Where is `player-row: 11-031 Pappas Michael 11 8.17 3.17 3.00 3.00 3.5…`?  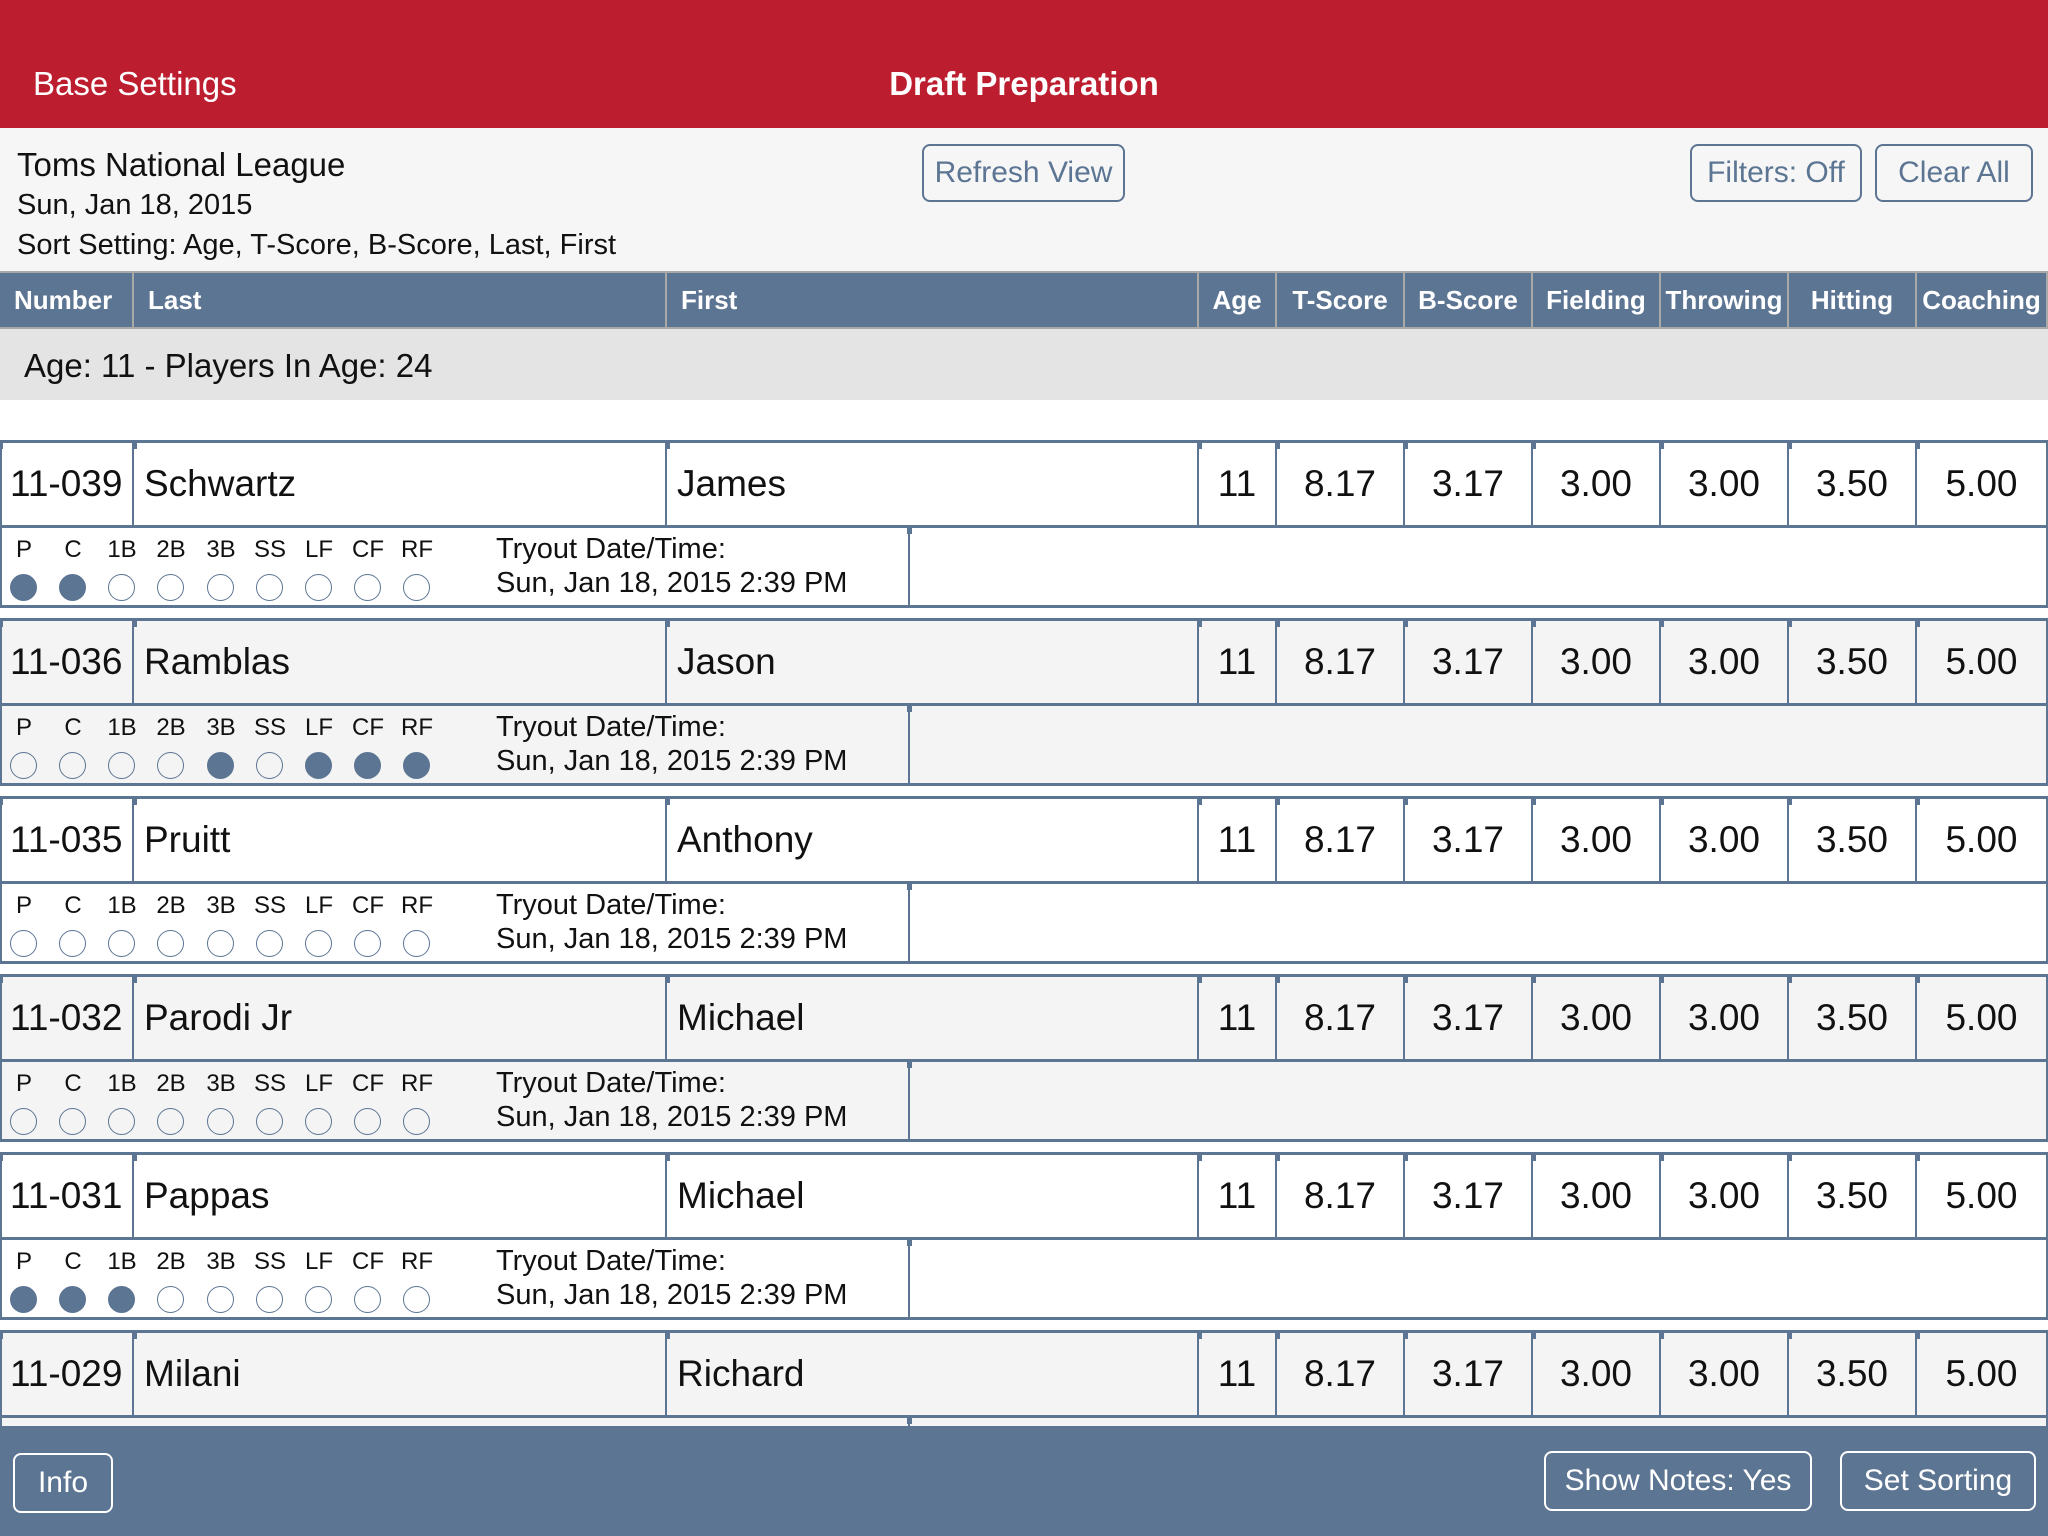 player-row: 11-031 Pappas Michael 11 8.17 3.17 3.00 3.00 3.5… is located at coordinates (1024, 1238).